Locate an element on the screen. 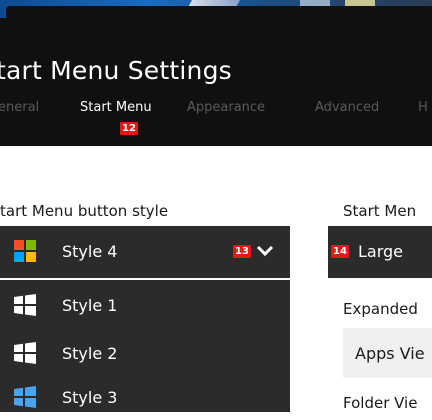 The image size is (432, 420). expanded-label: Expanded is located at coordinates (380, 309).